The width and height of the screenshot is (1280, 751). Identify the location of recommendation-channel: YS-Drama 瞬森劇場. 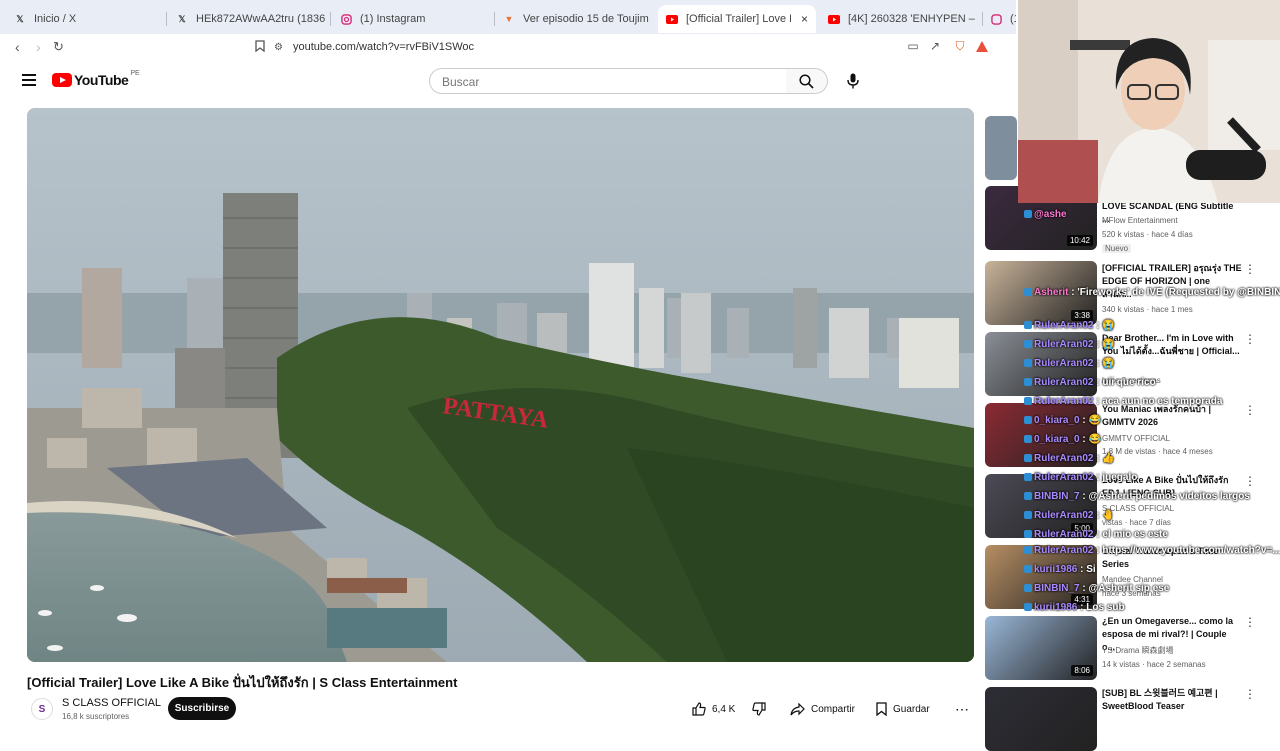
(1138, 650).